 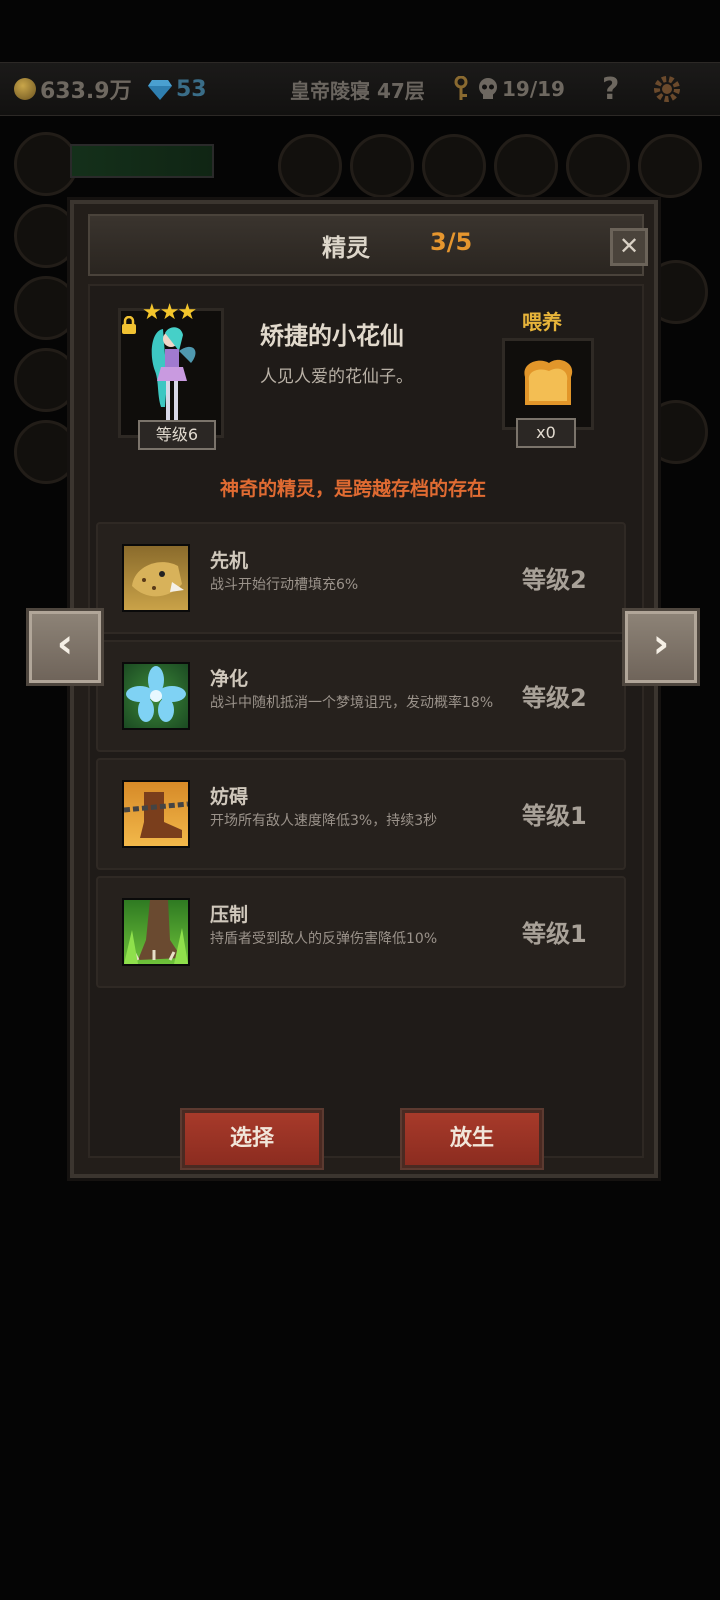 I want to click on skill-name: 净化, so click(x=229, y=679).